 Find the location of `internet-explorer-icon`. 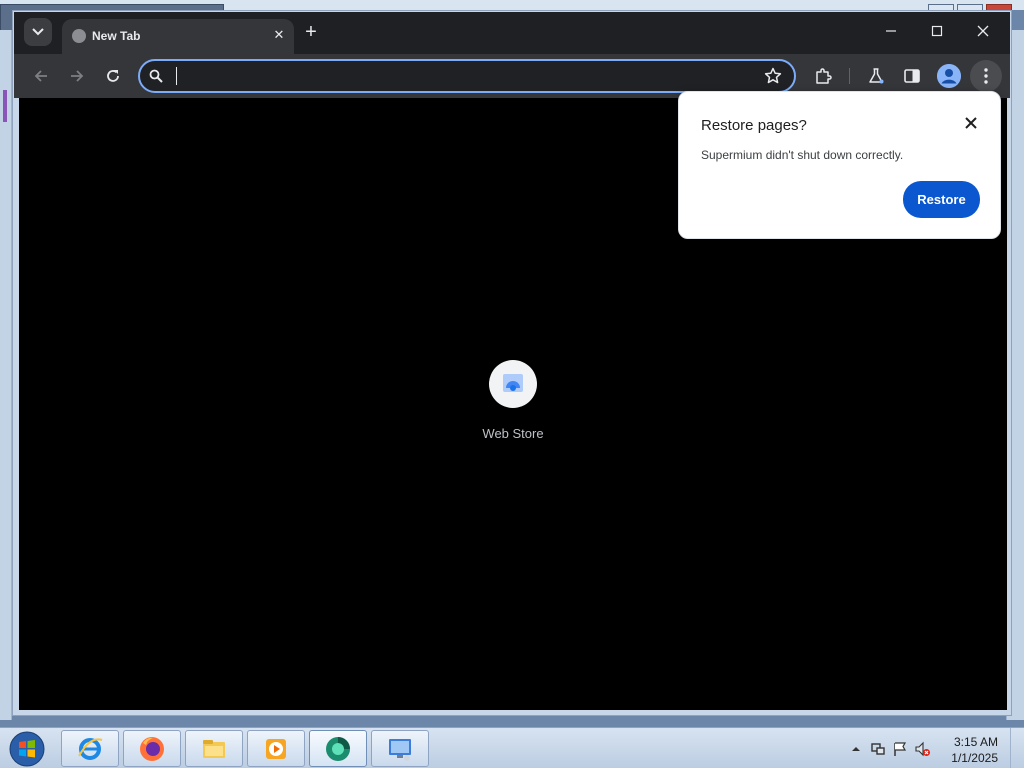

internet-explorer-icon is located at coordinates (90, 748).